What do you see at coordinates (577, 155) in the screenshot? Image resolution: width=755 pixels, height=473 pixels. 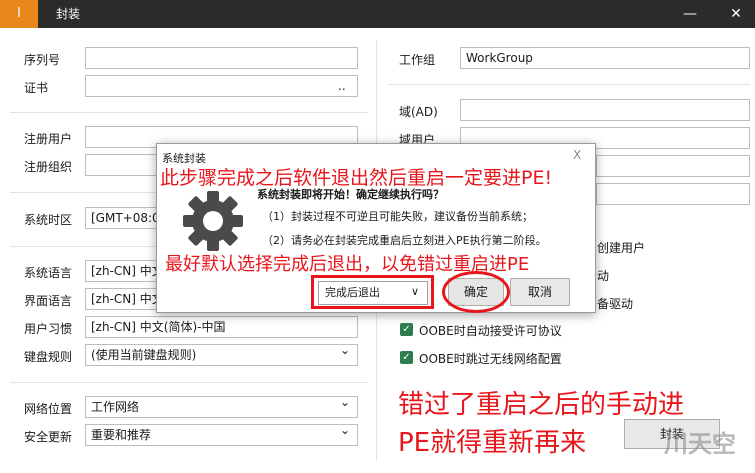 I see `dialog-close-button: X` at bounding box center [577, 155].